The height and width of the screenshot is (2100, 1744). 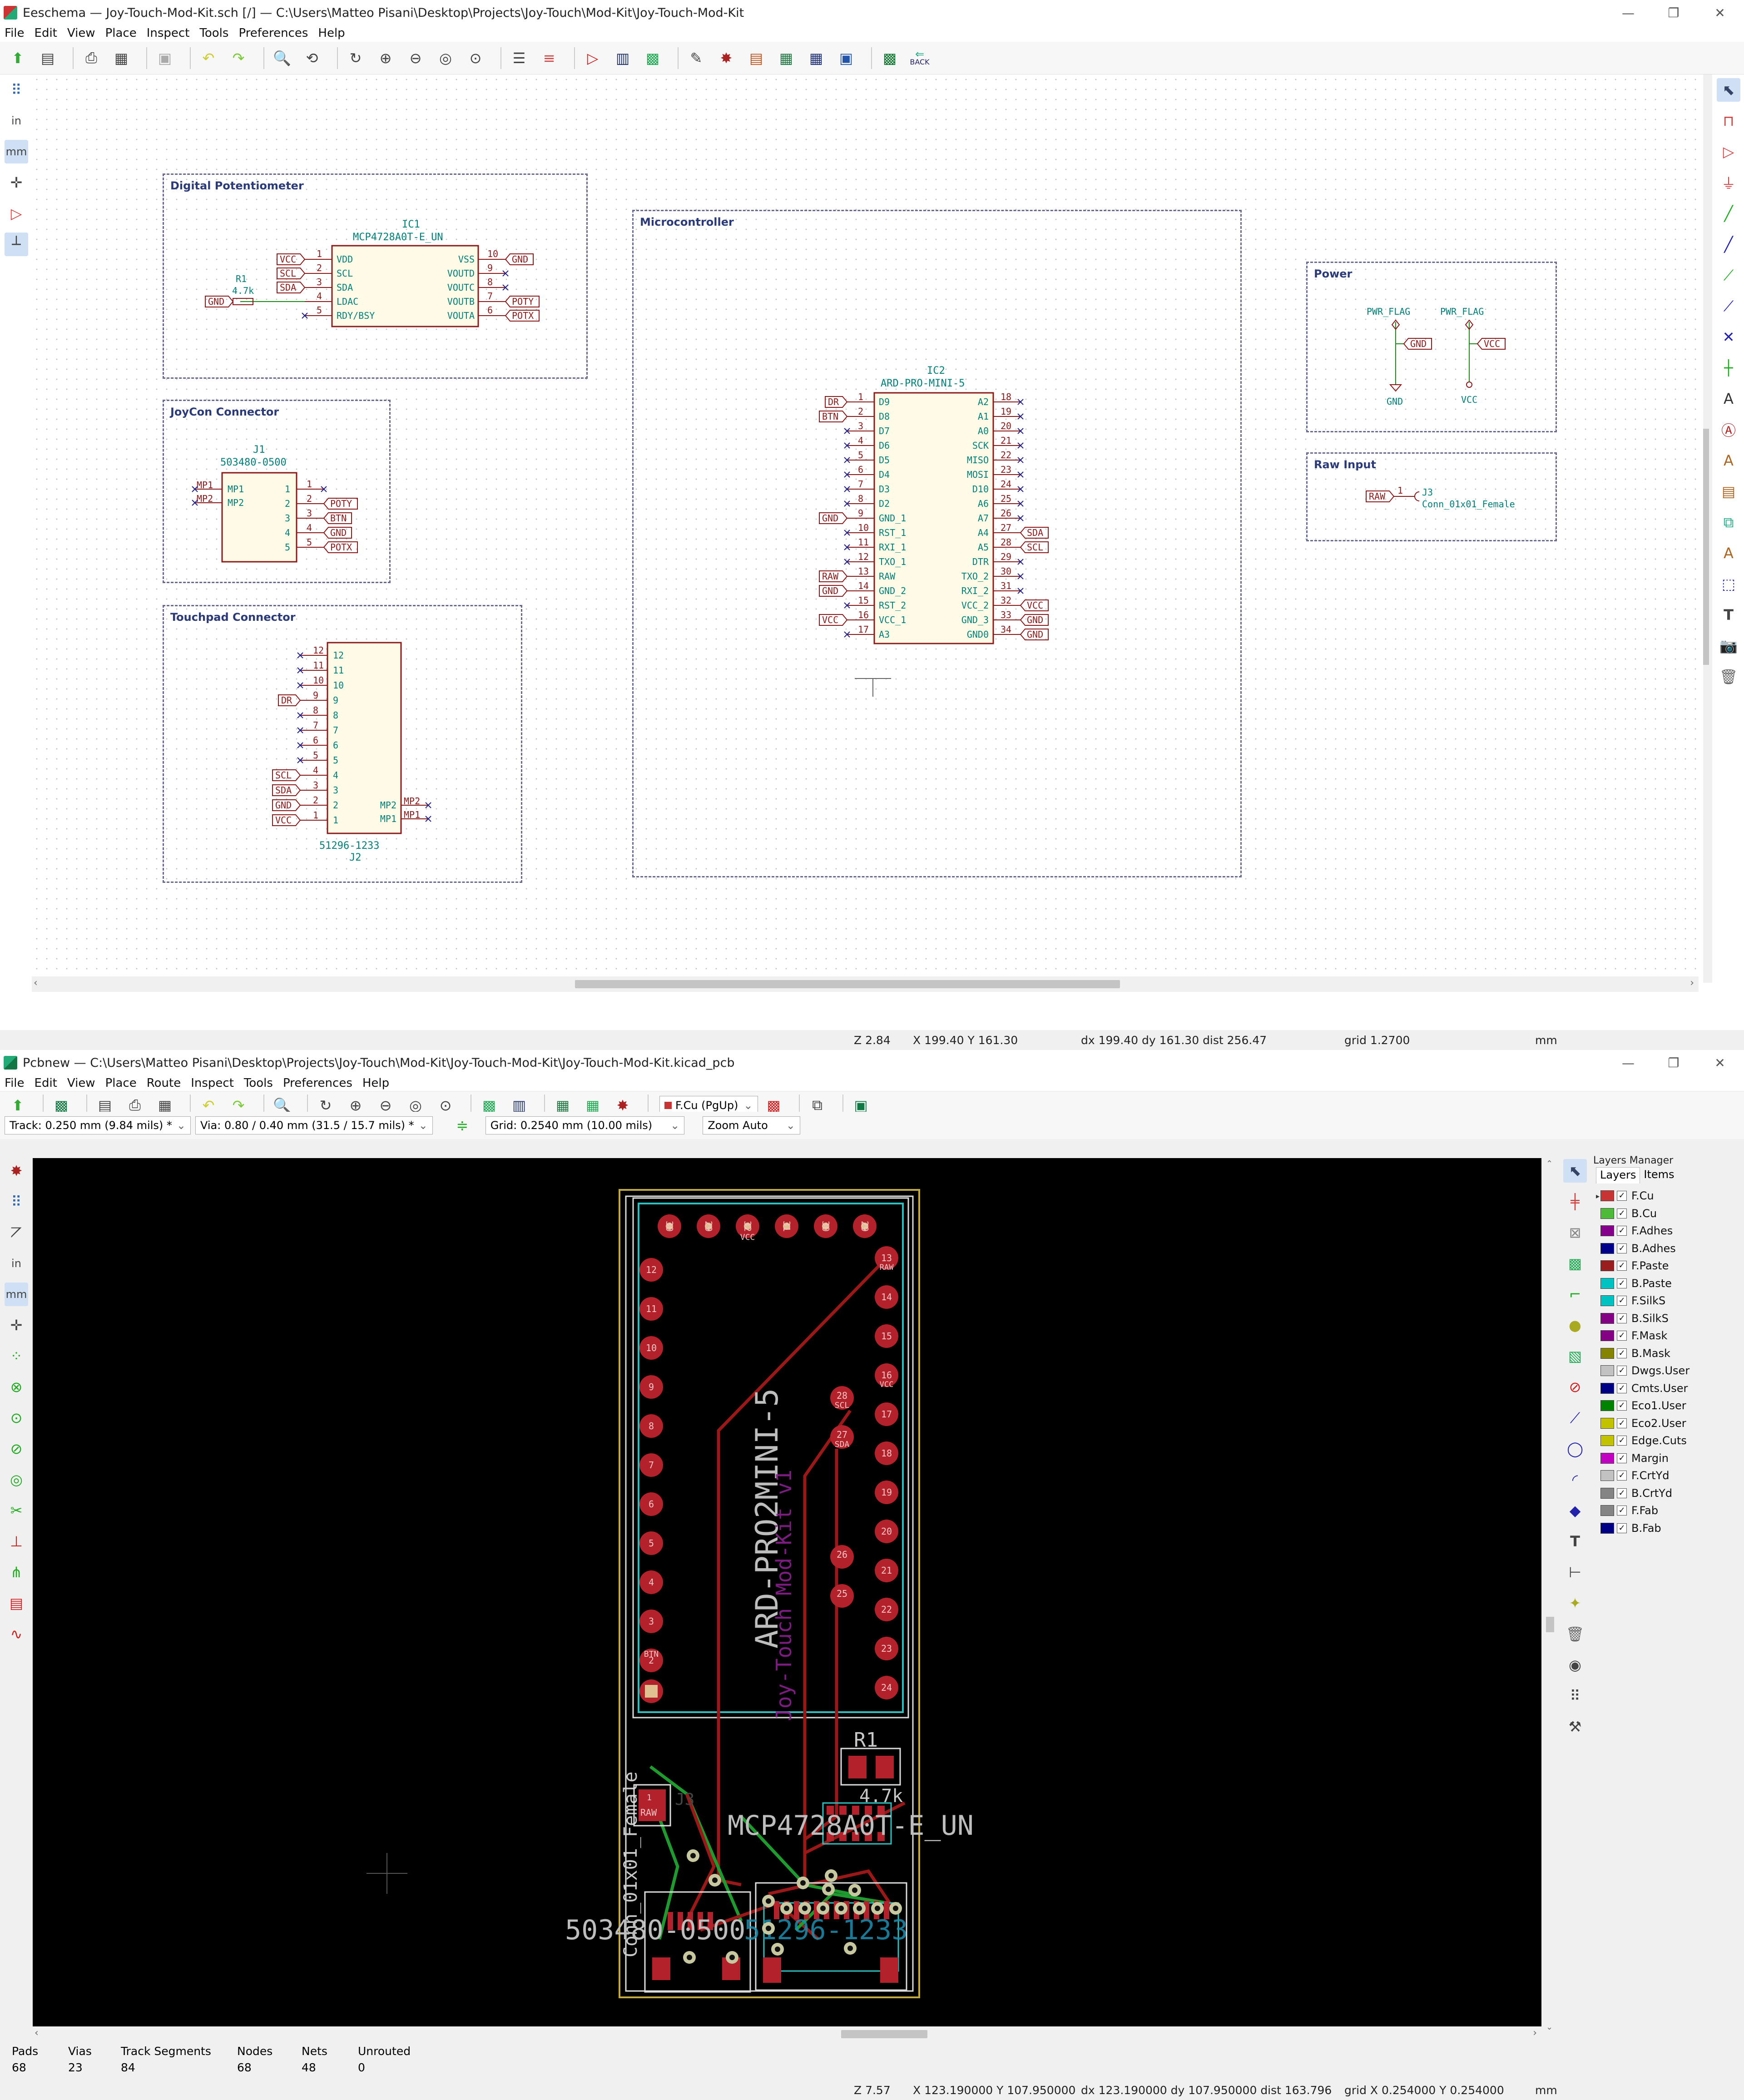 I want to click on polar-coords-icon: ⦢, so click(x=17, y=1232).